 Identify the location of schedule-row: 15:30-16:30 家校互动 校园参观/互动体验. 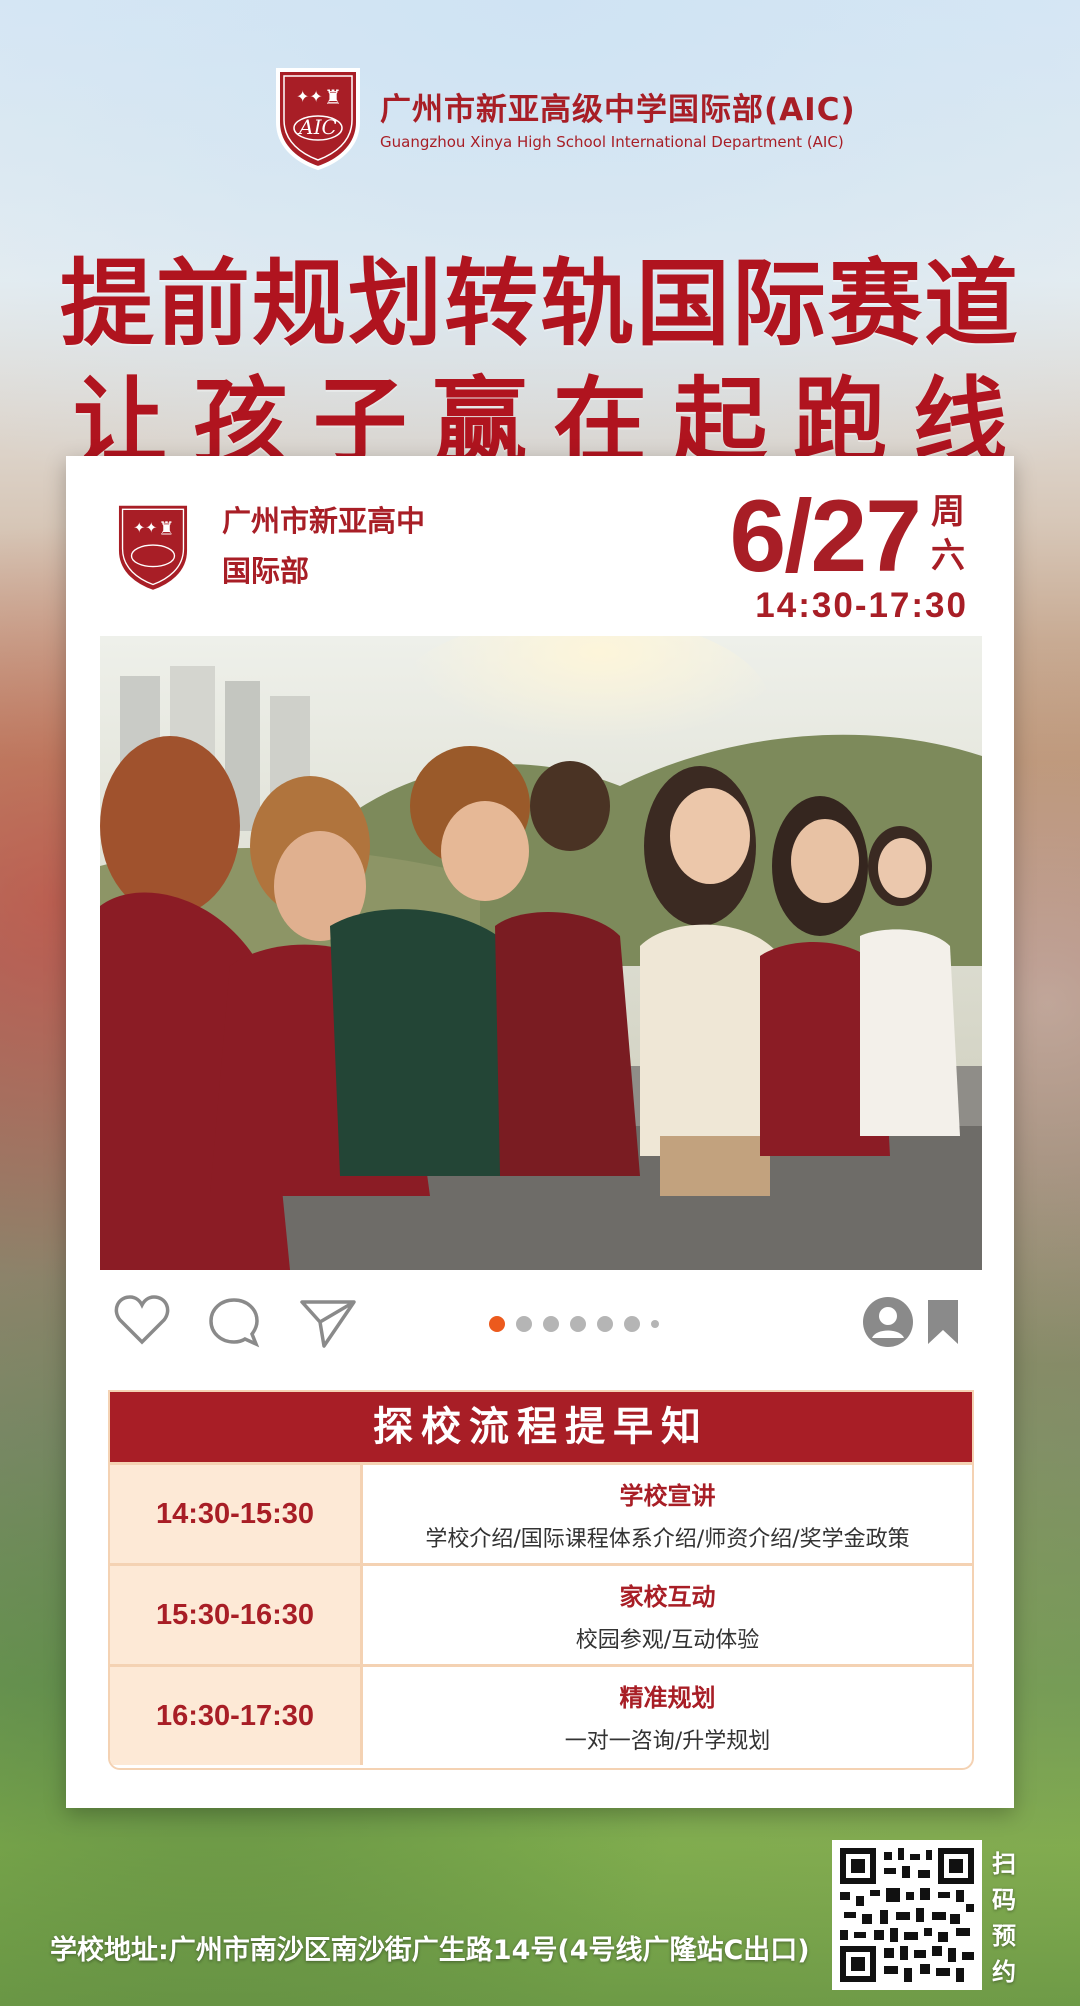
(541, 1613).